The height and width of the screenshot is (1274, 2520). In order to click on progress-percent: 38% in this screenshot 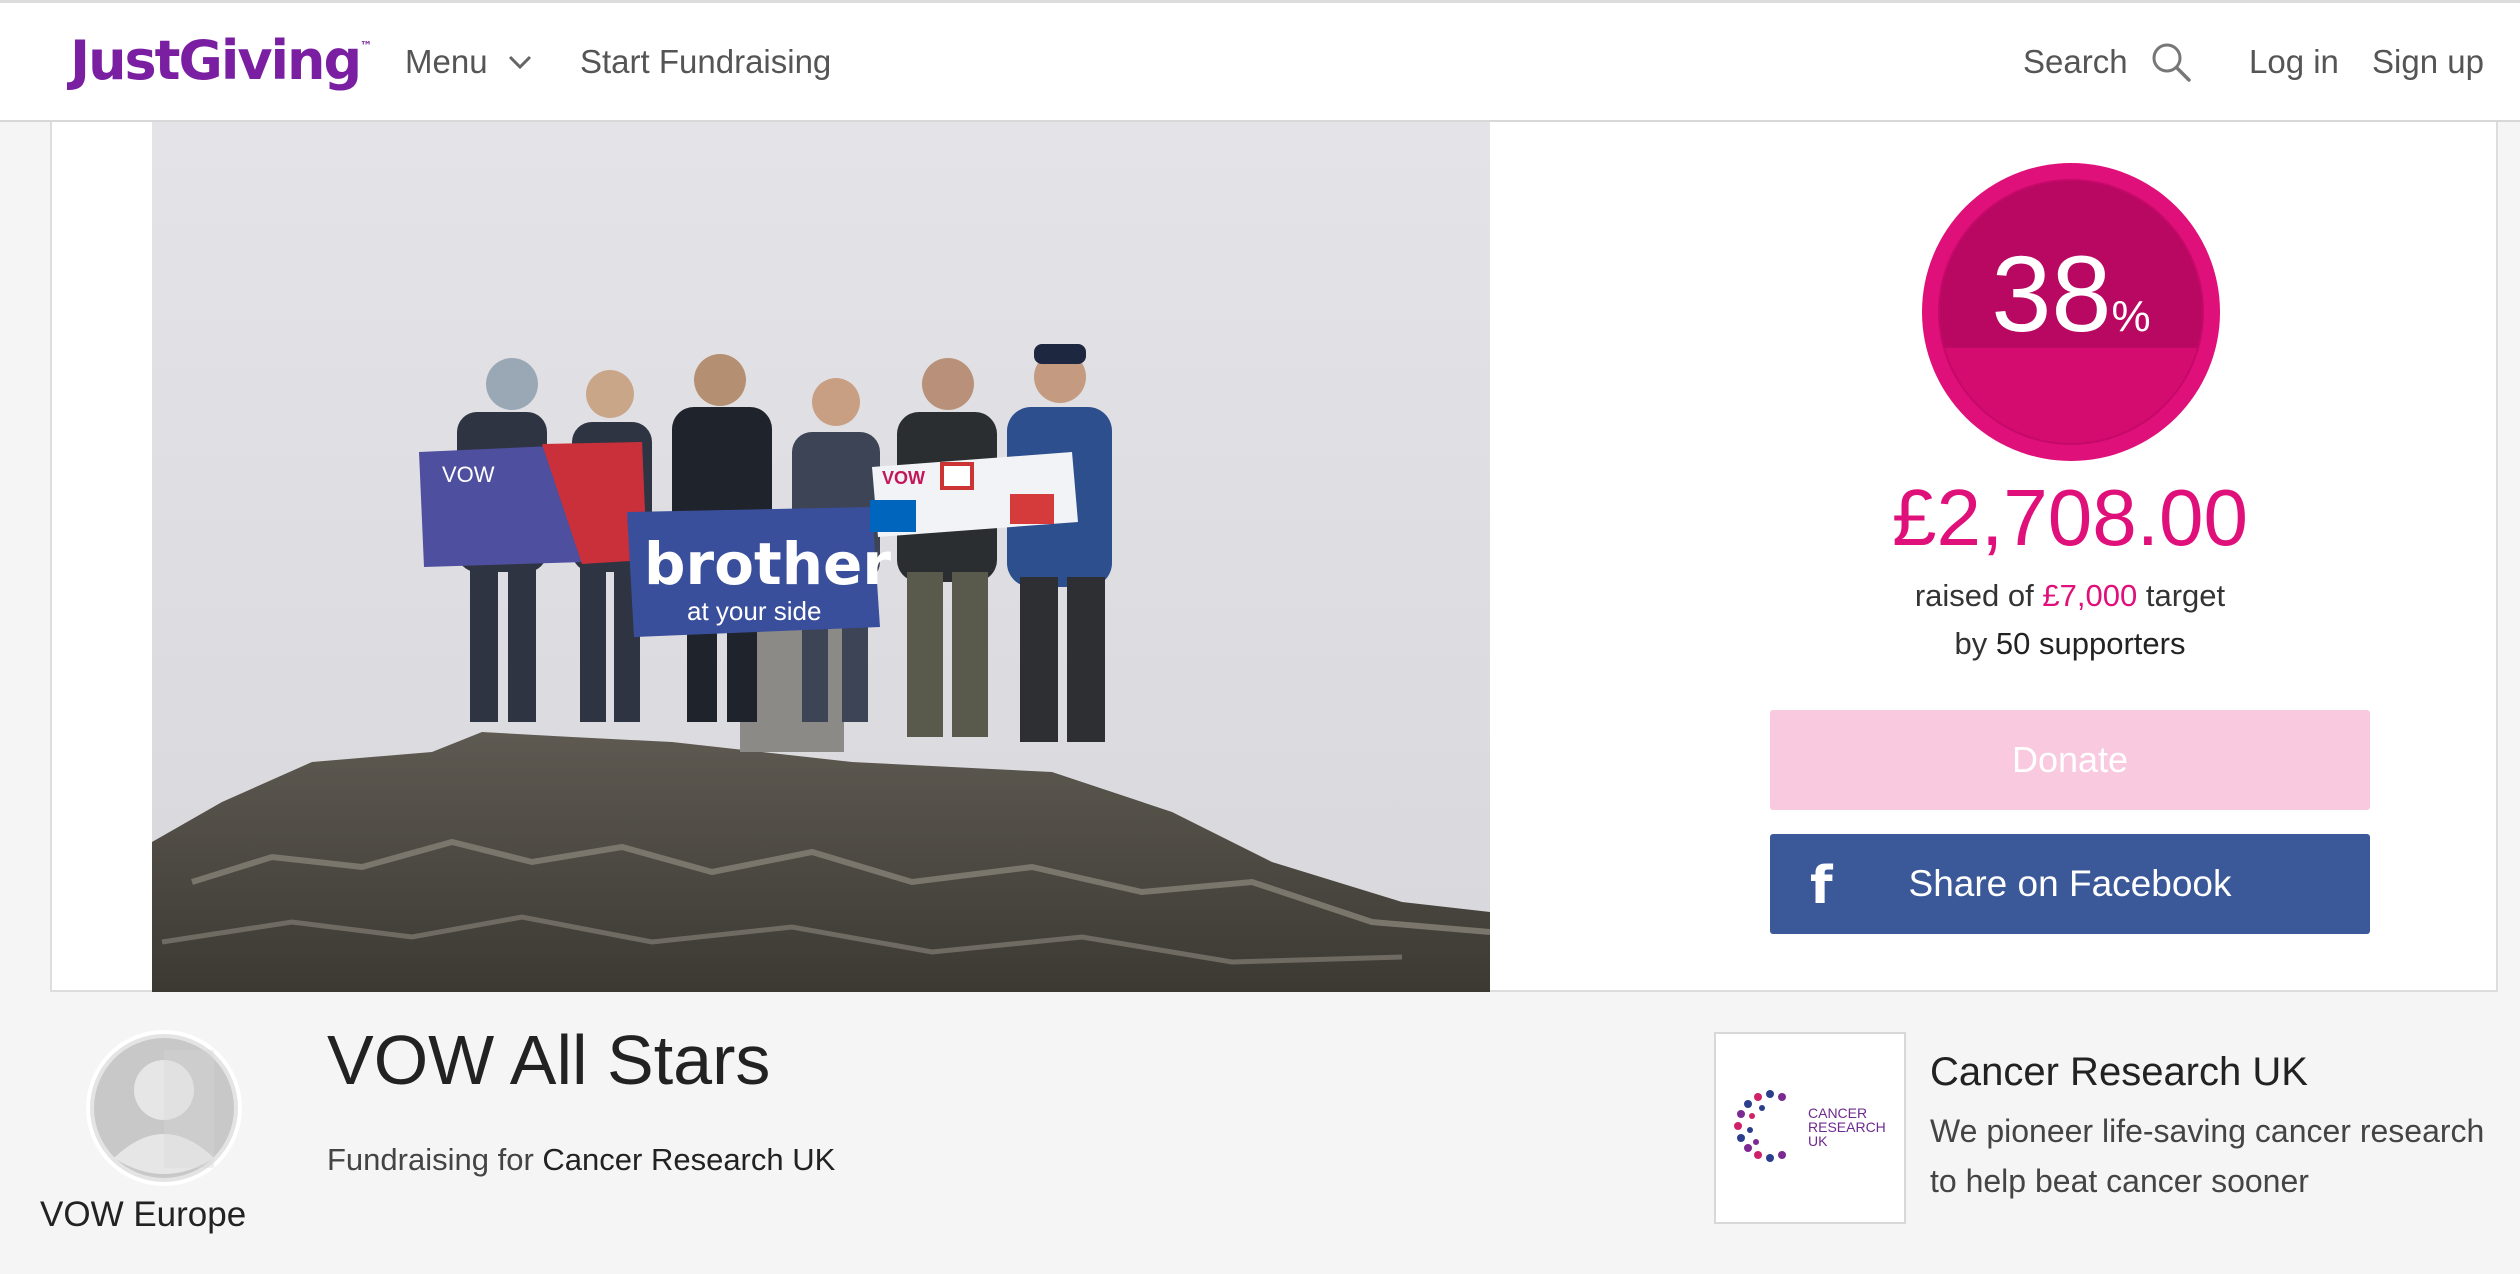, I will do `click(2071, 293)`.